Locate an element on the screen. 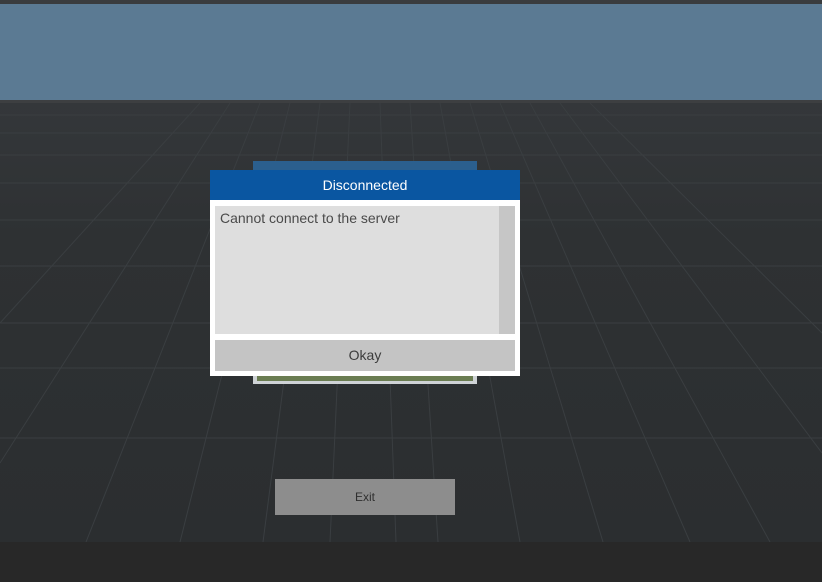  okay-button: Okay is located at coordinates (365, 355).